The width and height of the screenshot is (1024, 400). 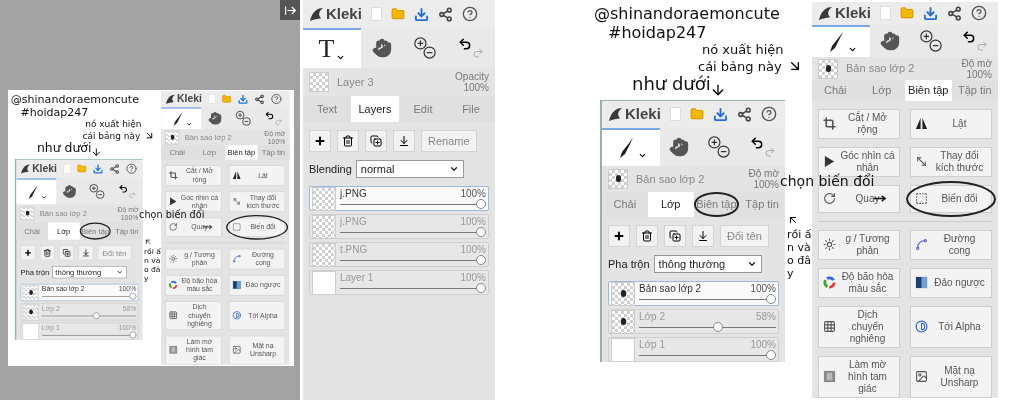 I want to click on filter-button: g / Tương phản, so click(x=859, y=245).